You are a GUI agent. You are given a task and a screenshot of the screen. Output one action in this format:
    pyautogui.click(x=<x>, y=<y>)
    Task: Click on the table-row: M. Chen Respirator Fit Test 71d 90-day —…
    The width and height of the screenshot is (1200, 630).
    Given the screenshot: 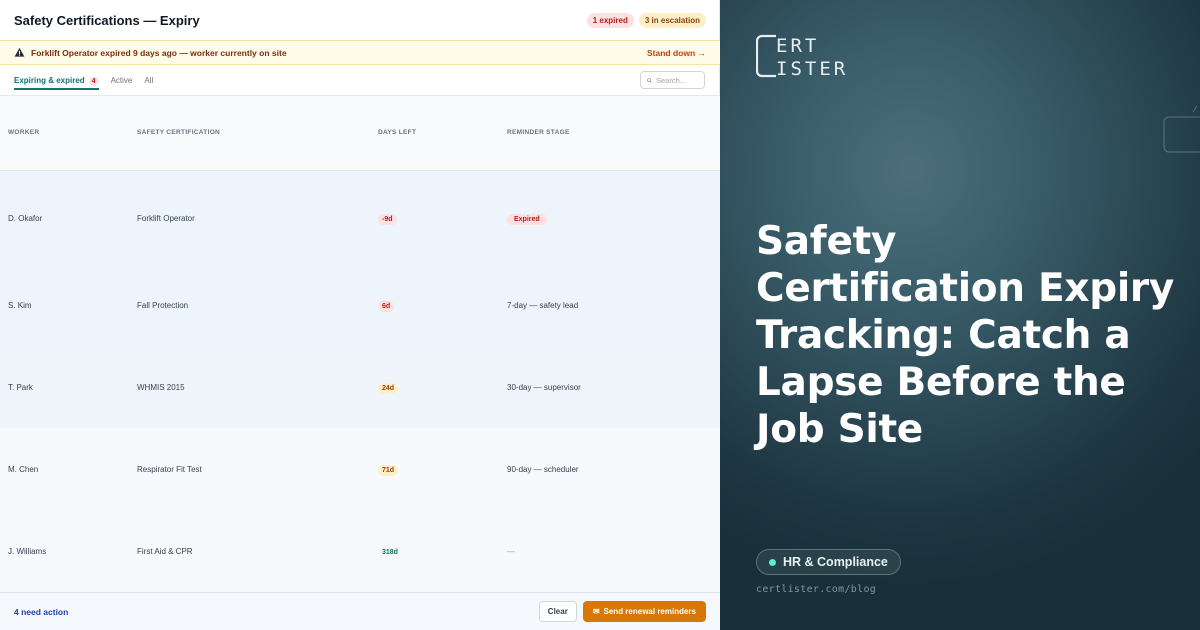 What is the action you would take?
    pyautogui.click(x=360, y=469)
    